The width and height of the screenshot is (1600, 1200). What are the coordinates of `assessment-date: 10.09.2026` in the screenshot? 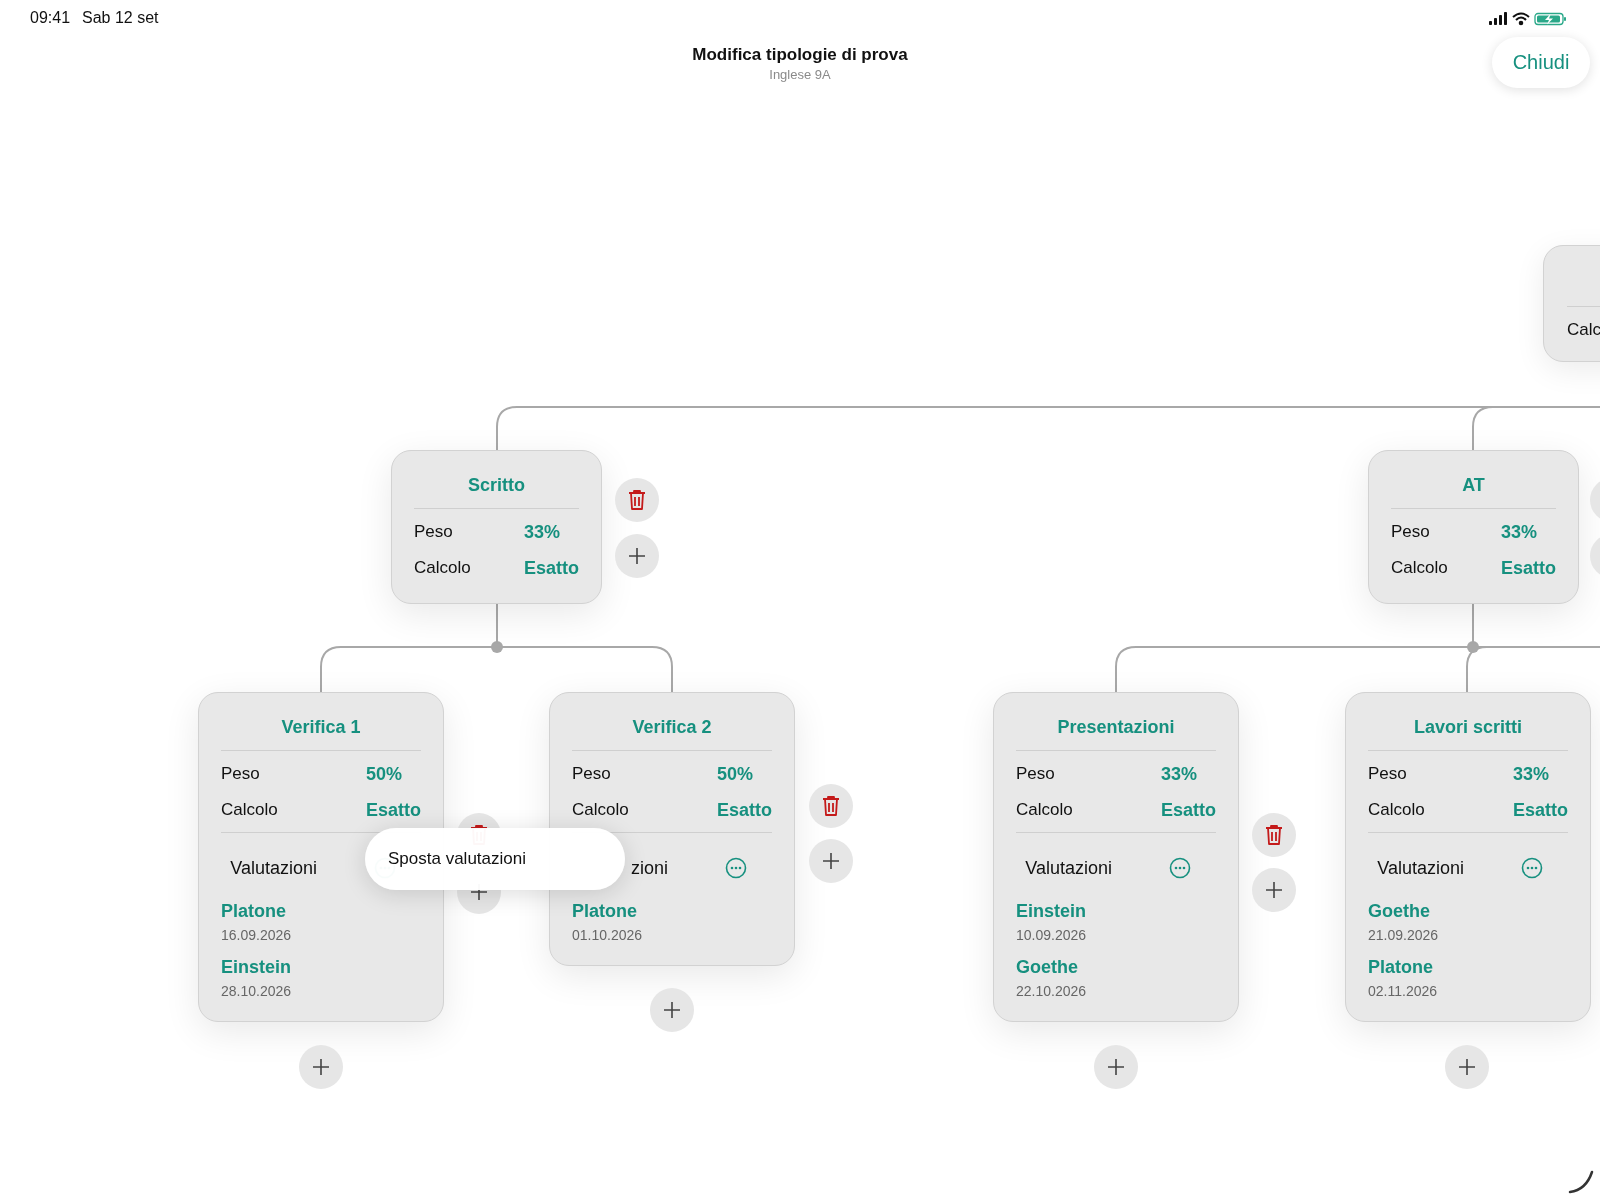 It's located at (1052, 935).